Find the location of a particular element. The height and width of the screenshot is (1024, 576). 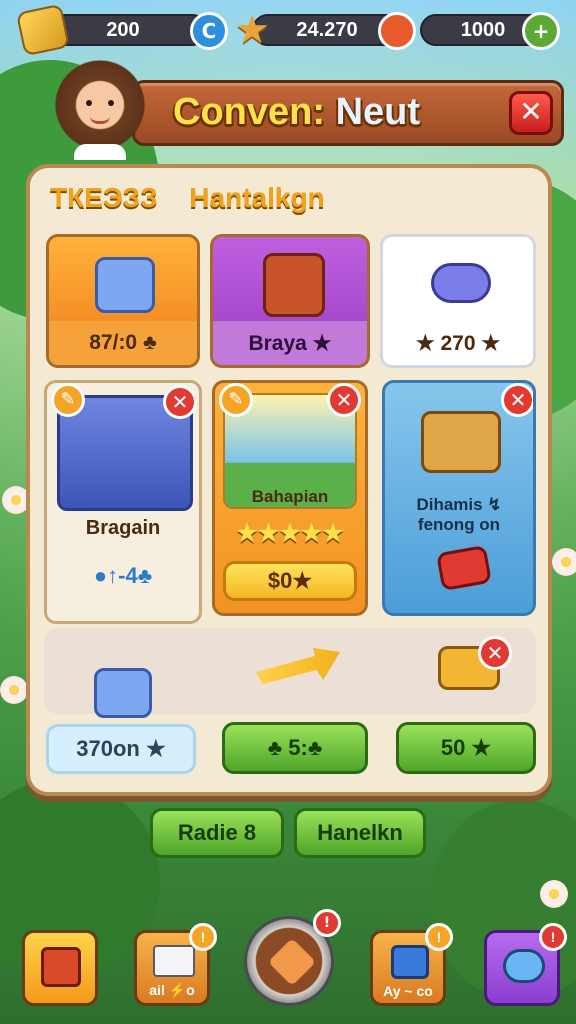

panel-heading-left: ТКЕЭЗЗ is located at coordinates (104, 197).